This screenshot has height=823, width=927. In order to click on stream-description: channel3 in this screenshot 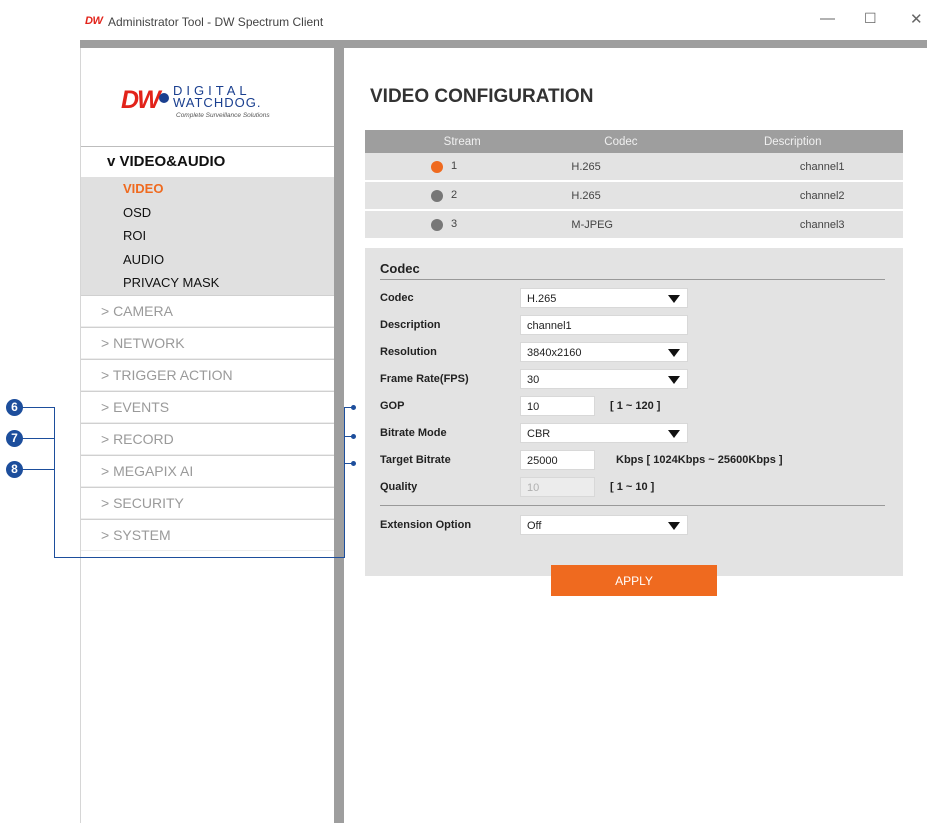, I will do `click(792, 225)`.